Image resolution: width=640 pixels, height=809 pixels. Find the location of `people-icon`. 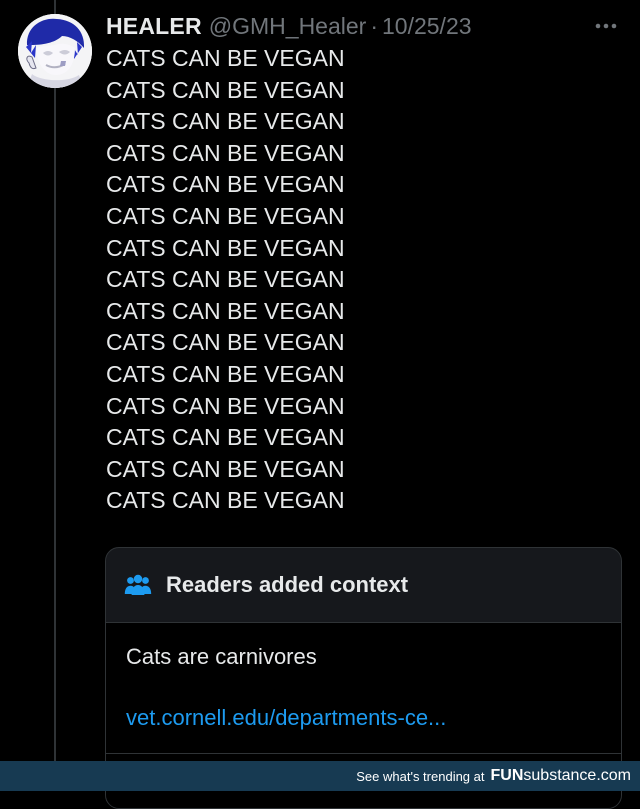

people-icon is located at coordinates (138, 584).